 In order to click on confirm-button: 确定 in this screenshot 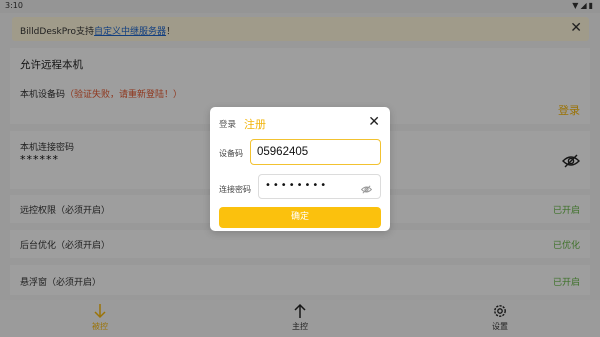, I will do `click(300, 217)`.